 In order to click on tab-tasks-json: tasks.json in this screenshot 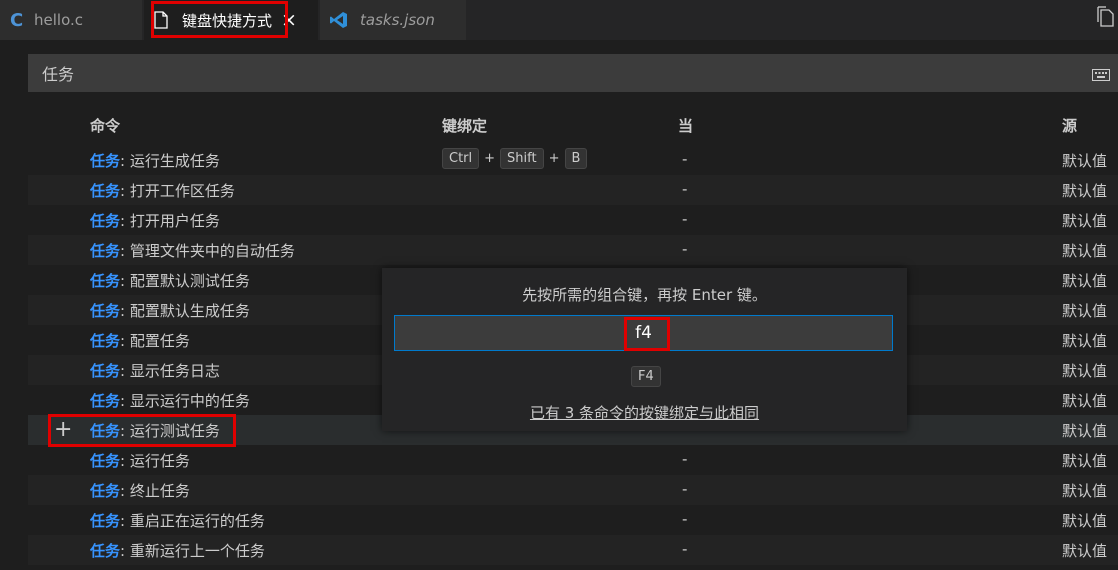, I will do `click(393, 20)`.